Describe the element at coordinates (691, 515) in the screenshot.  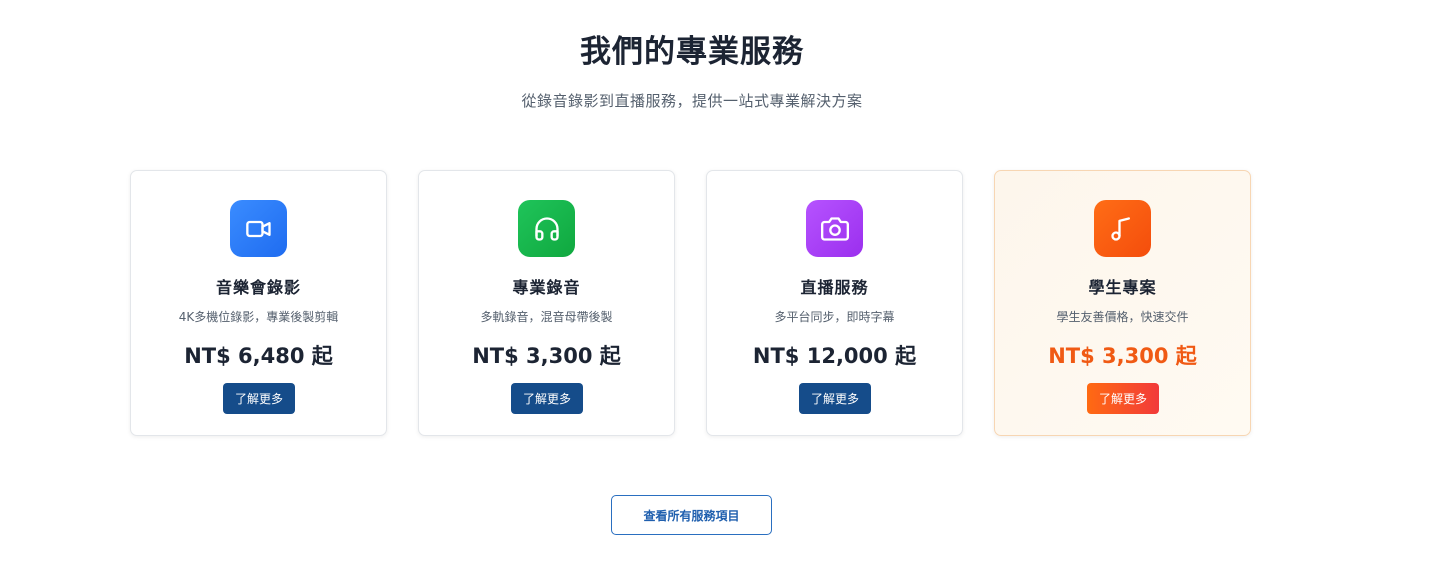
I see `view-all-services-button: 查看所有服務項目` at that location.